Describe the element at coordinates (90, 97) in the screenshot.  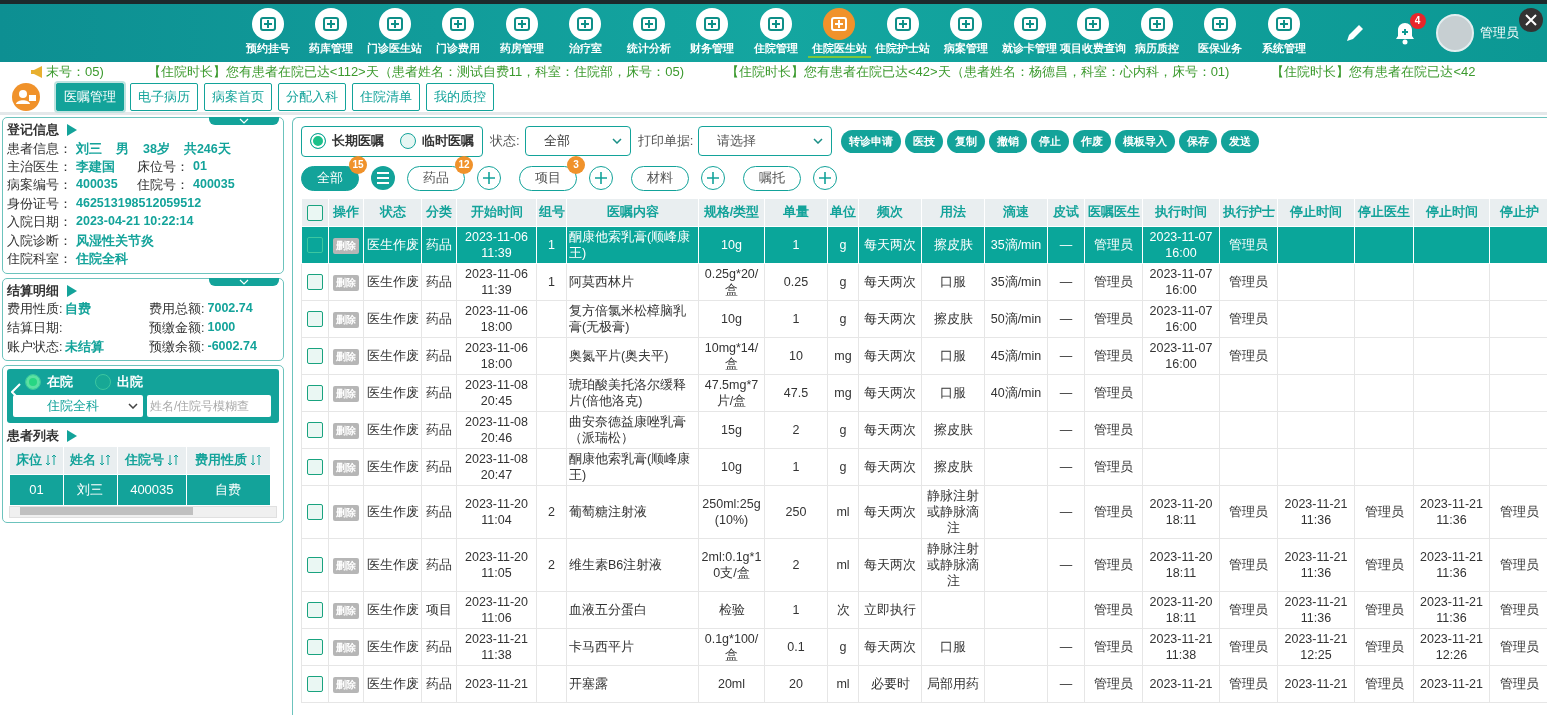
I see `tab: 医嘱管理` at that location.